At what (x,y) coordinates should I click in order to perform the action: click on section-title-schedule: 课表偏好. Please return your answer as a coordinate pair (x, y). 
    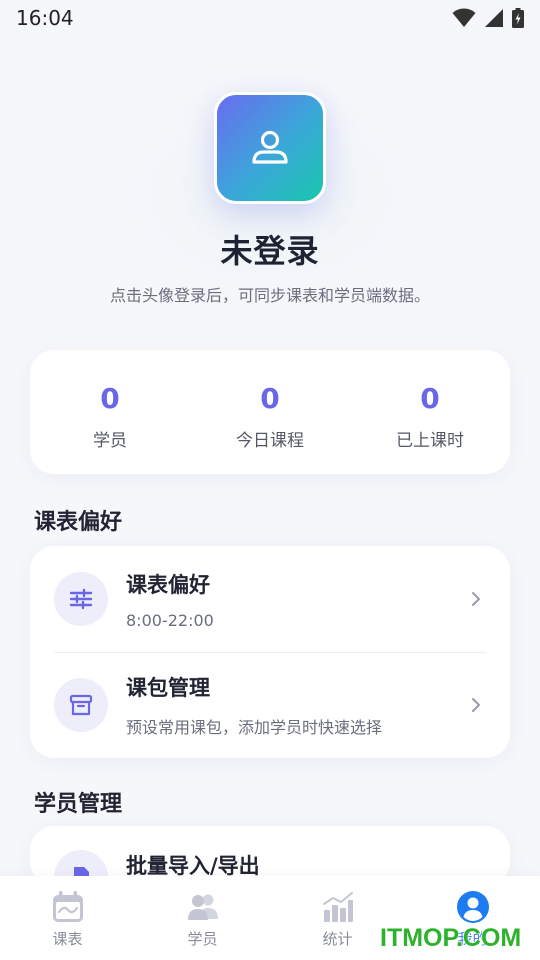
    Looking at the image, I should click on (78, 522).